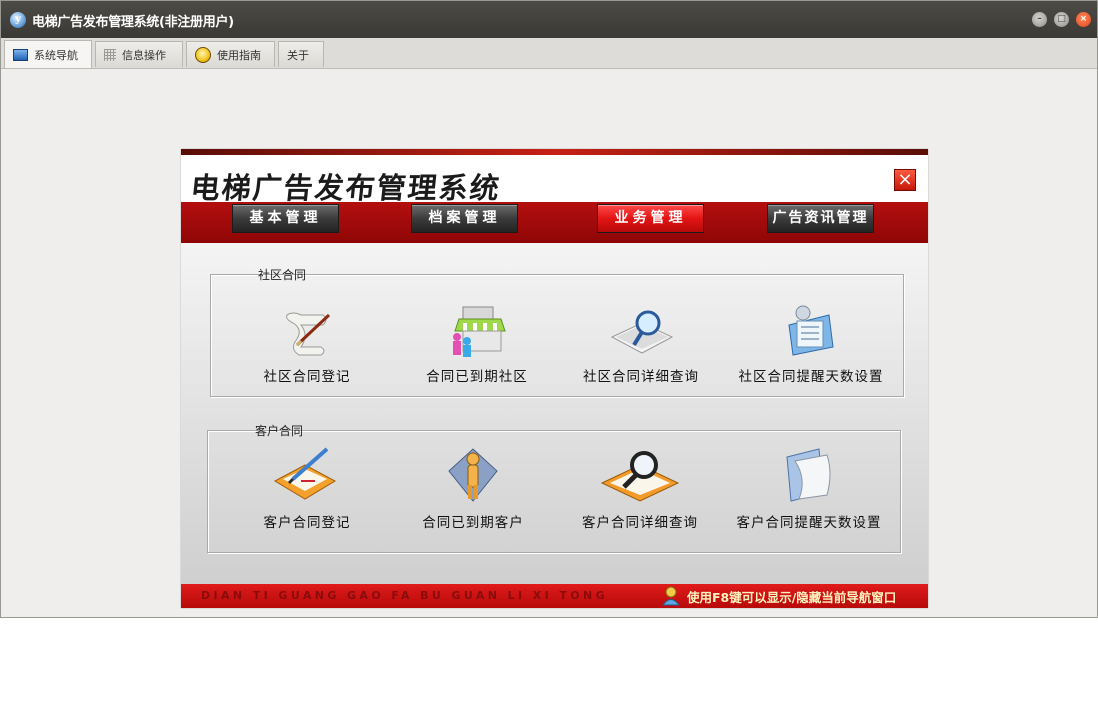  Describe the element at coordinates (285, 218) in the screenshot. I see `nav-basic-management: 基本管理` at that location.